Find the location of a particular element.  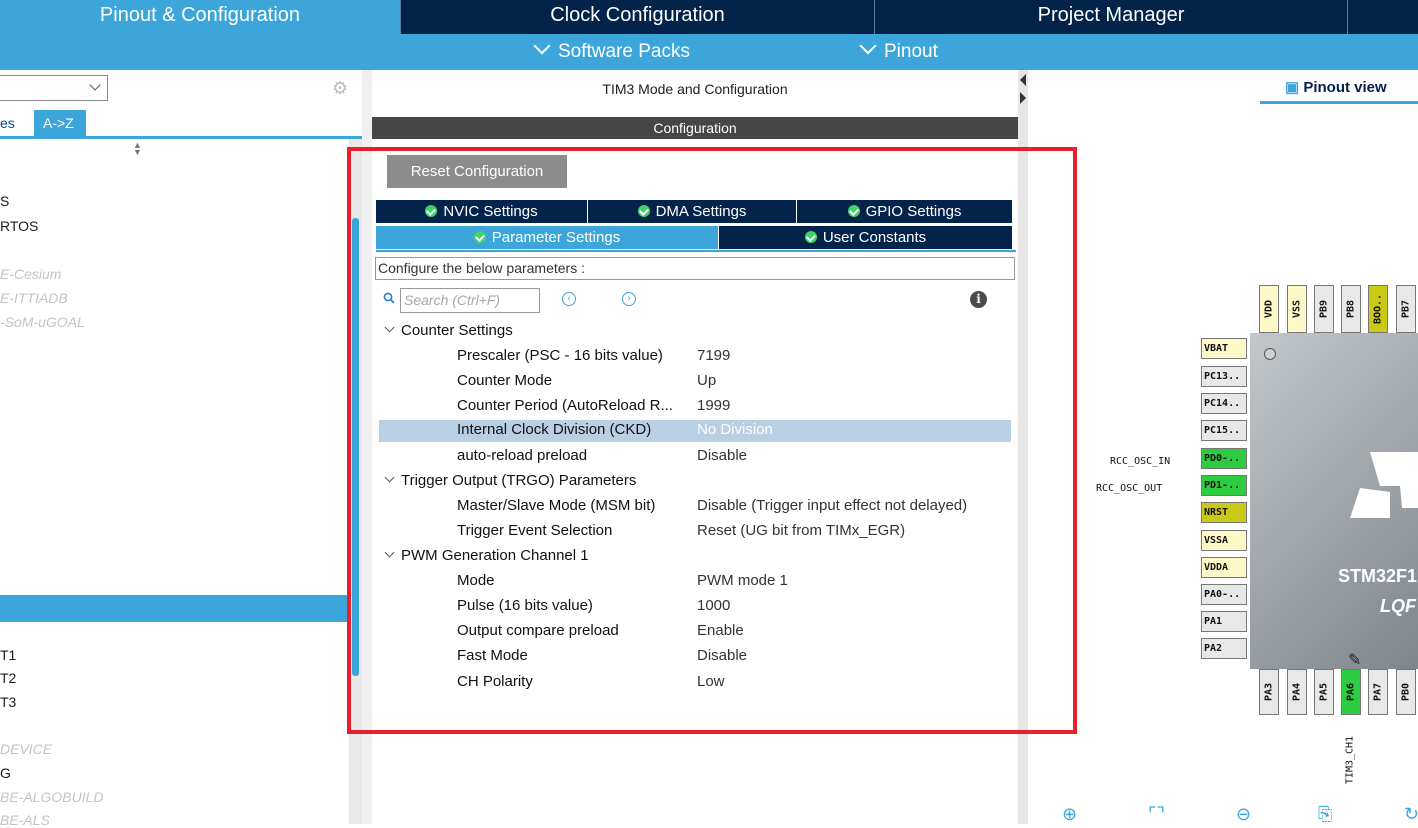

pinout-view-tab: ▣ Pinout view is located at coordinates (1336, 87).